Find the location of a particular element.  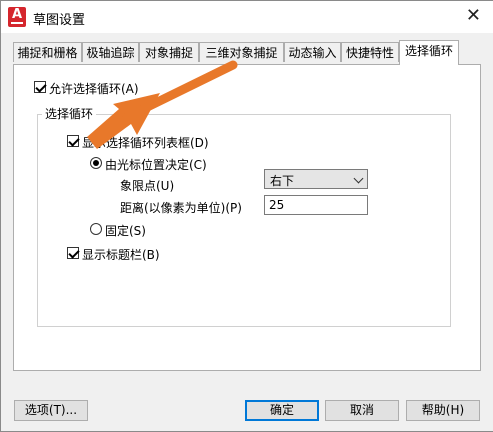

distance-label: 距离(以像素为单位)(P) is located at coordinates (181, 208).